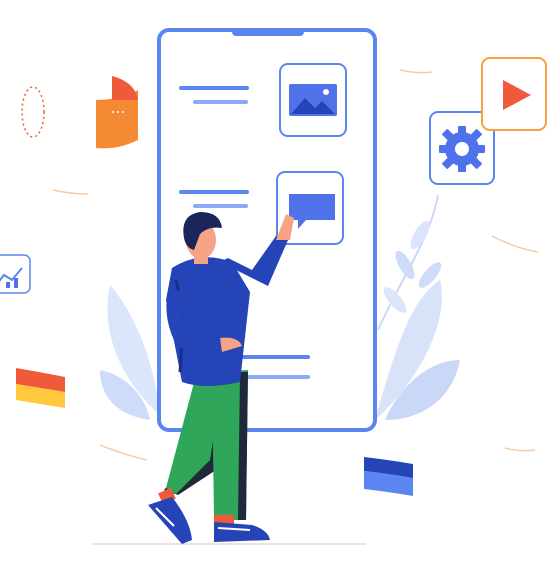 The height and width of the screenshot is (575, 553). I want to click on foliage-right, so click(417, 307).